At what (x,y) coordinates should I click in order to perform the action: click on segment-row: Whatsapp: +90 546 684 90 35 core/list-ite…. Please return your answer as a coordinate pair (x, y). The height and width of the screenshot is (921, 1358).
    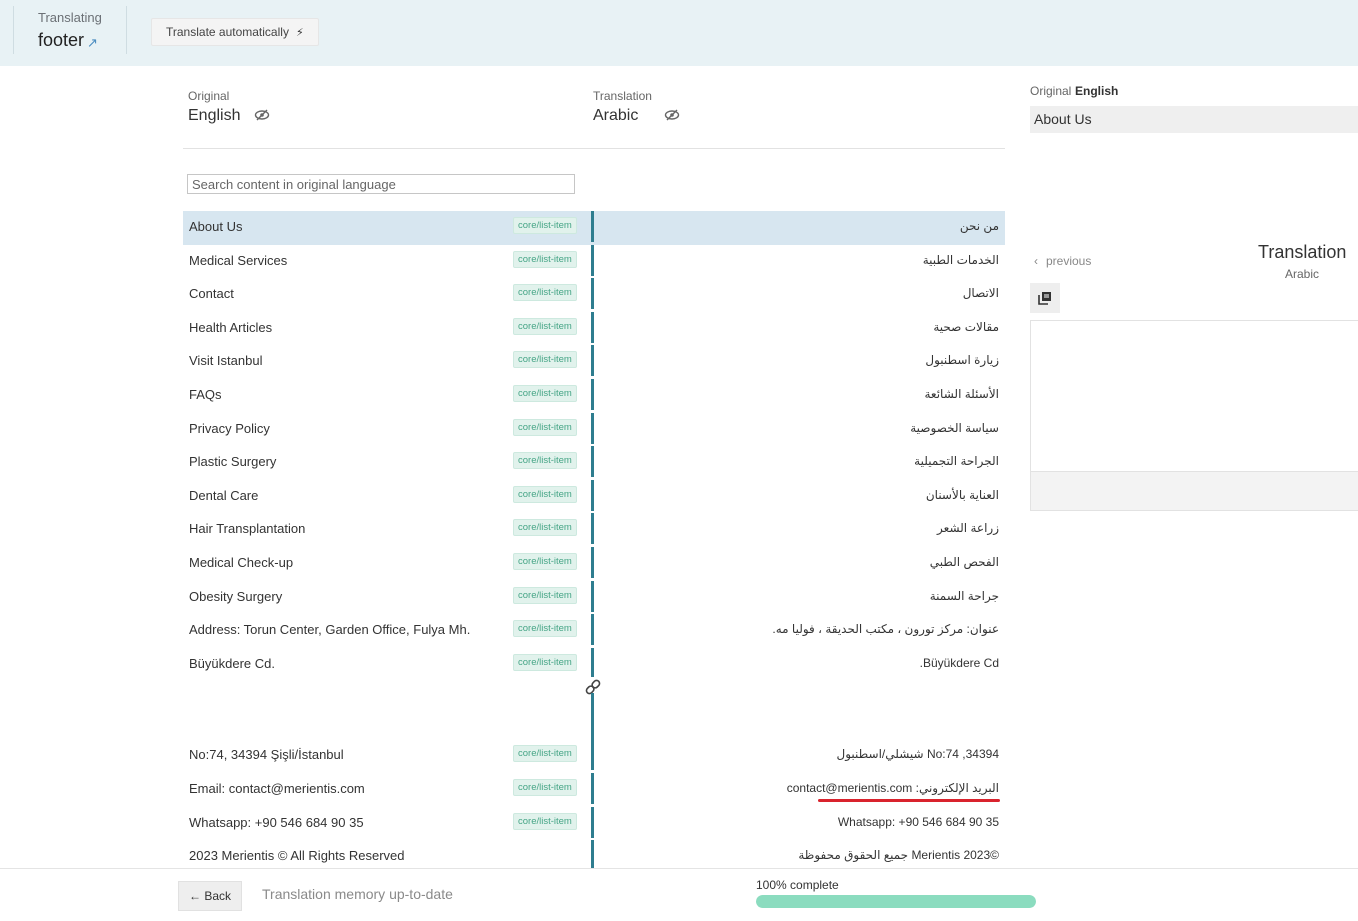
    Looking at the image, I should click on (594, 823).